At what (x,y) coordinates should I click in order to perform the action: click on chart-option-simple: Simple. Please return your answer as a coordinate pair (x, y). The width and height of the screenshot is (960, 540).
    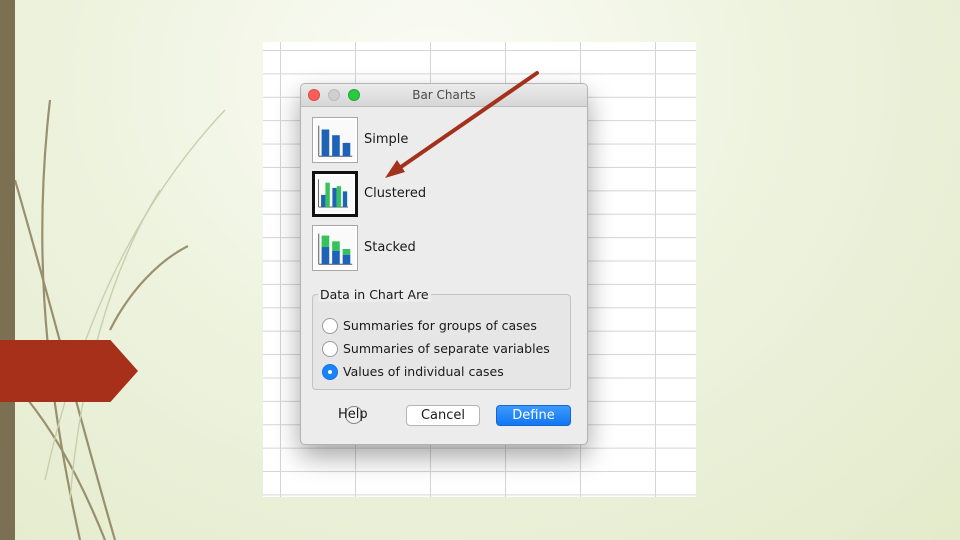
    Looking at the image, I should click on (422, 141).